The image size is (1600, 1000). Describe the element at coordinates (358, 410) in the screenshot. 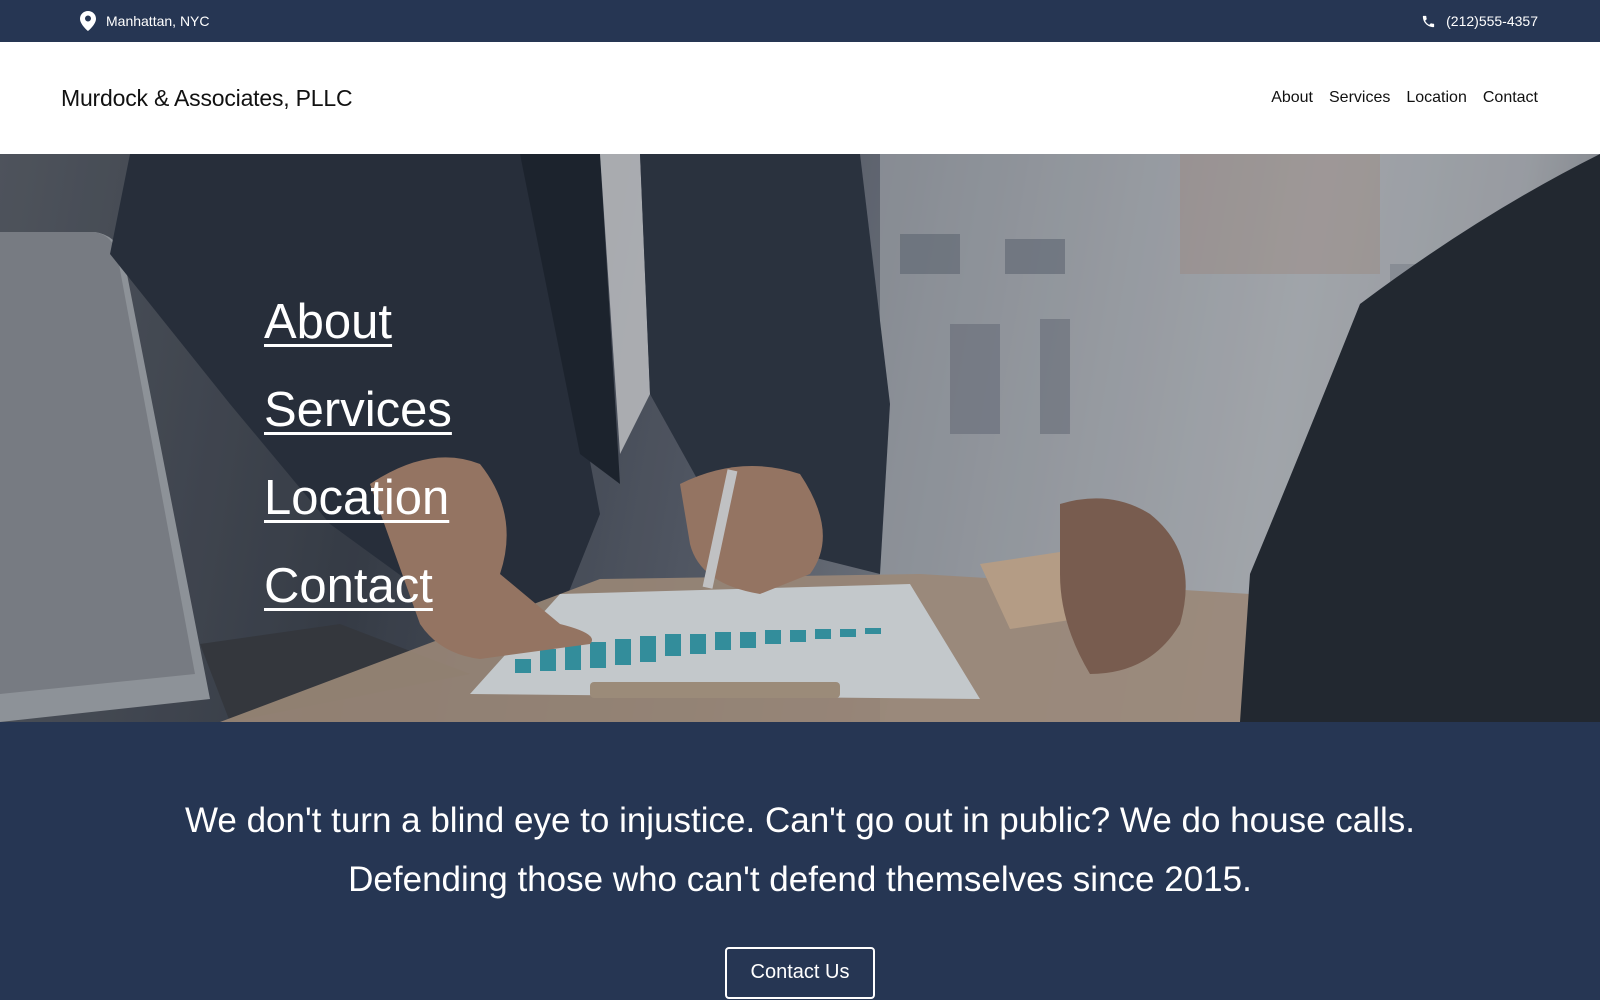

I see `hero-link-services: Services` at that location.